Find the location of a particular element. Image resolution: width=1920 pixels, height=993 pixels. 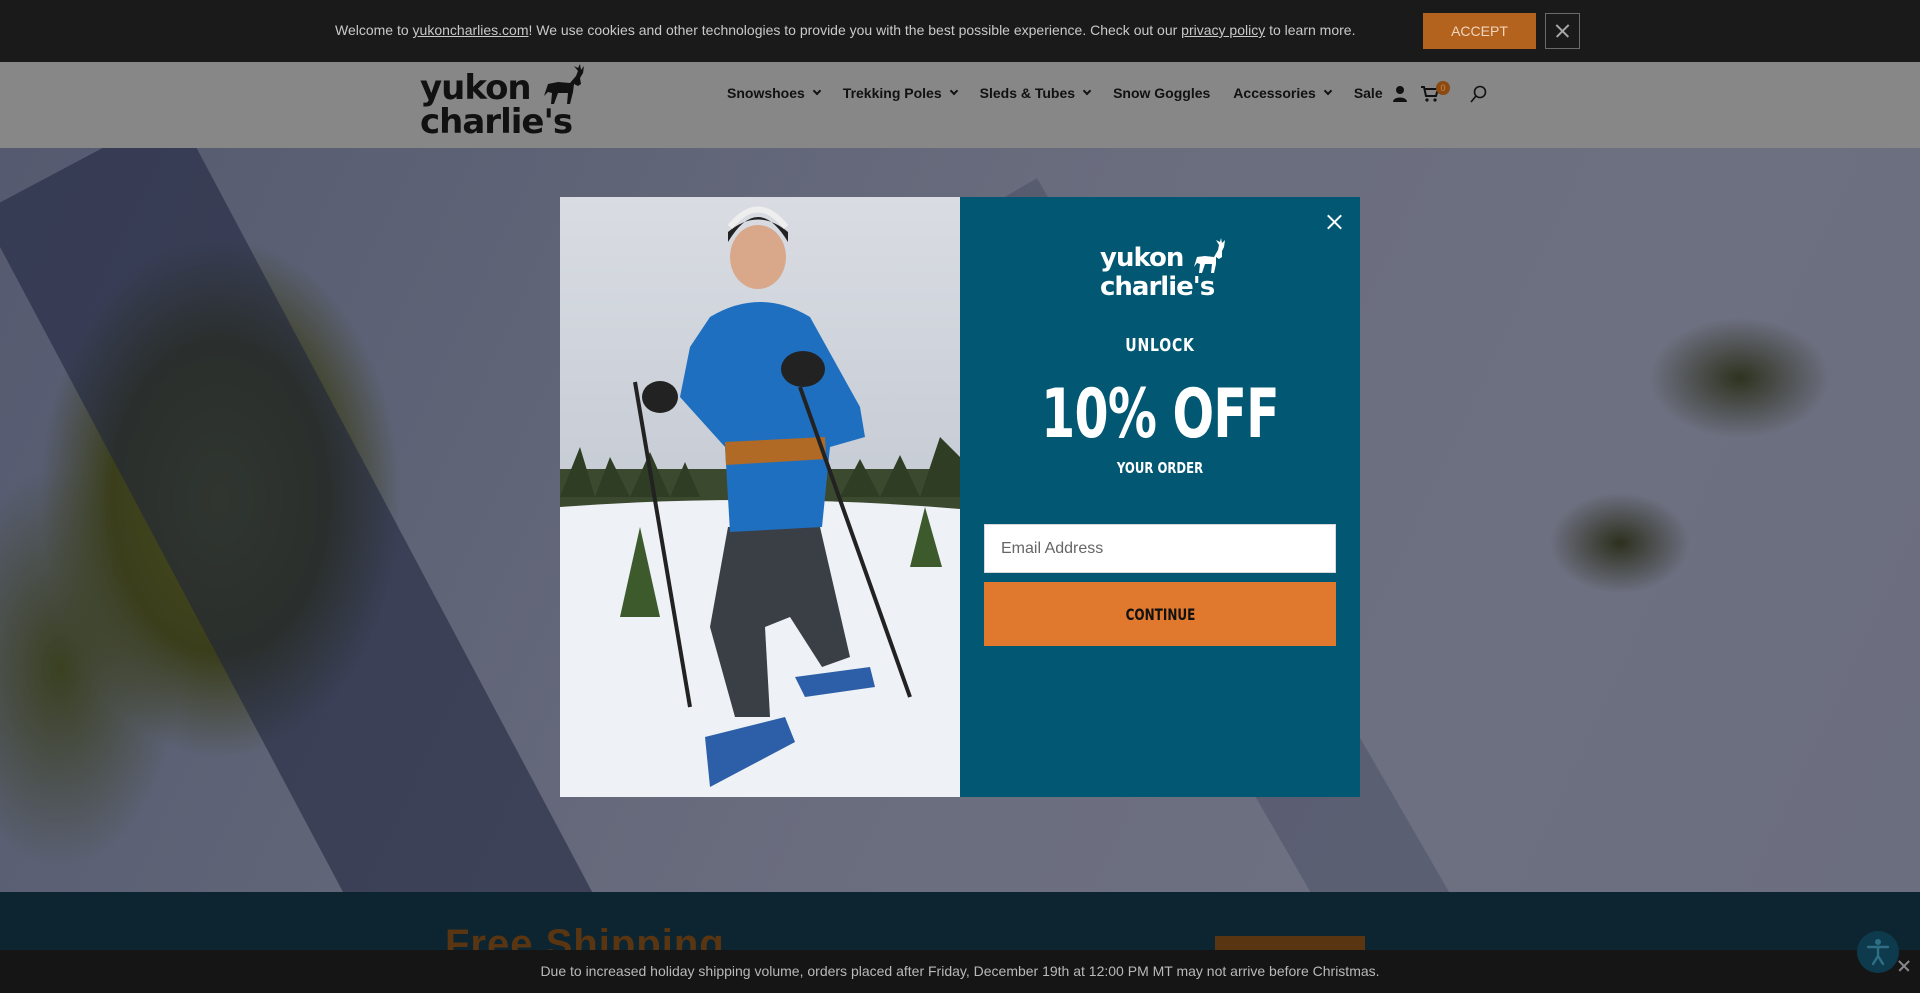

nav-label: Snowshoes is located at coordinates (766, 93).